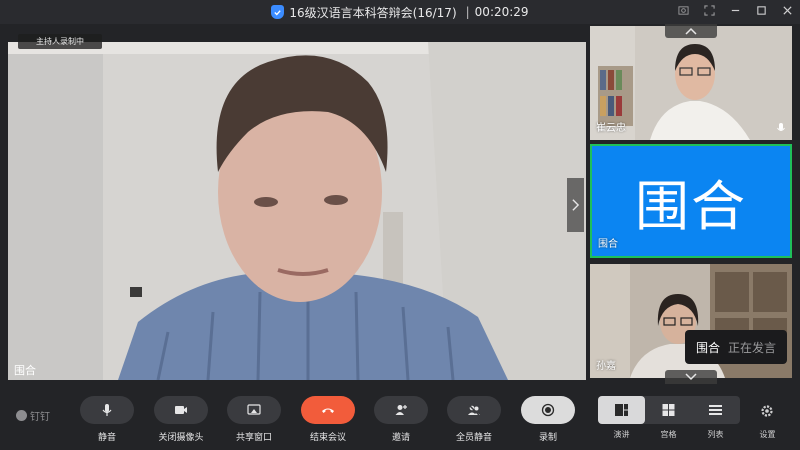  I want to click on next-page-button, so click(575, 205).